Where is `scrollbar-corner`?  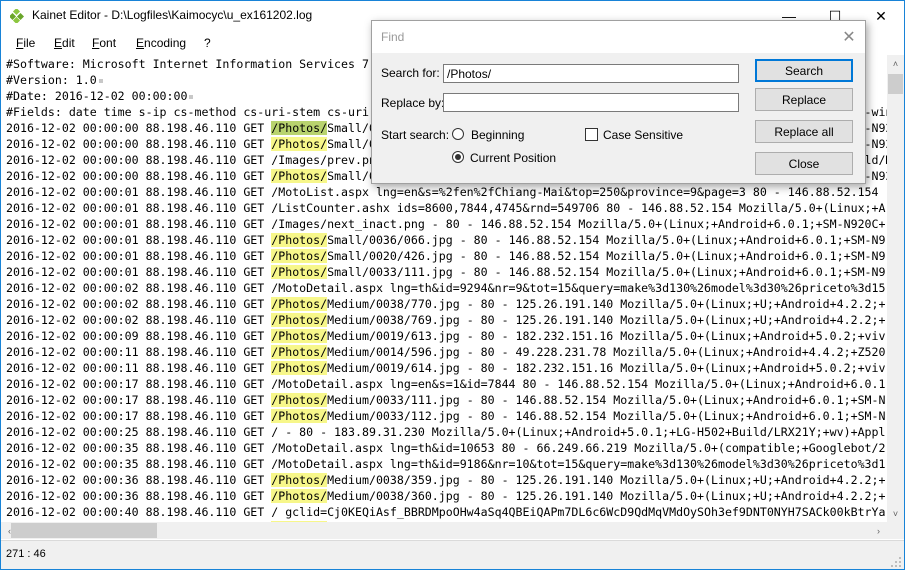
scrollbar-corner is located at coordinates (895, 530).